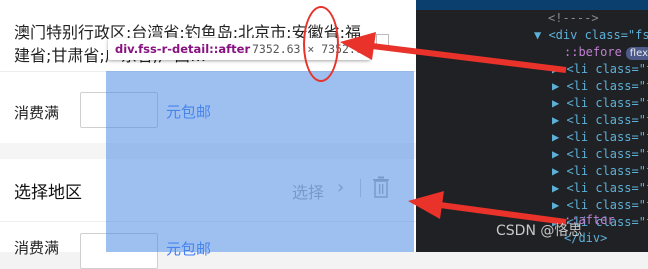  Describe the element at coordinates (37, 248) in the screenshot. I see `free-shipping-label-2: 消费满` at that location.